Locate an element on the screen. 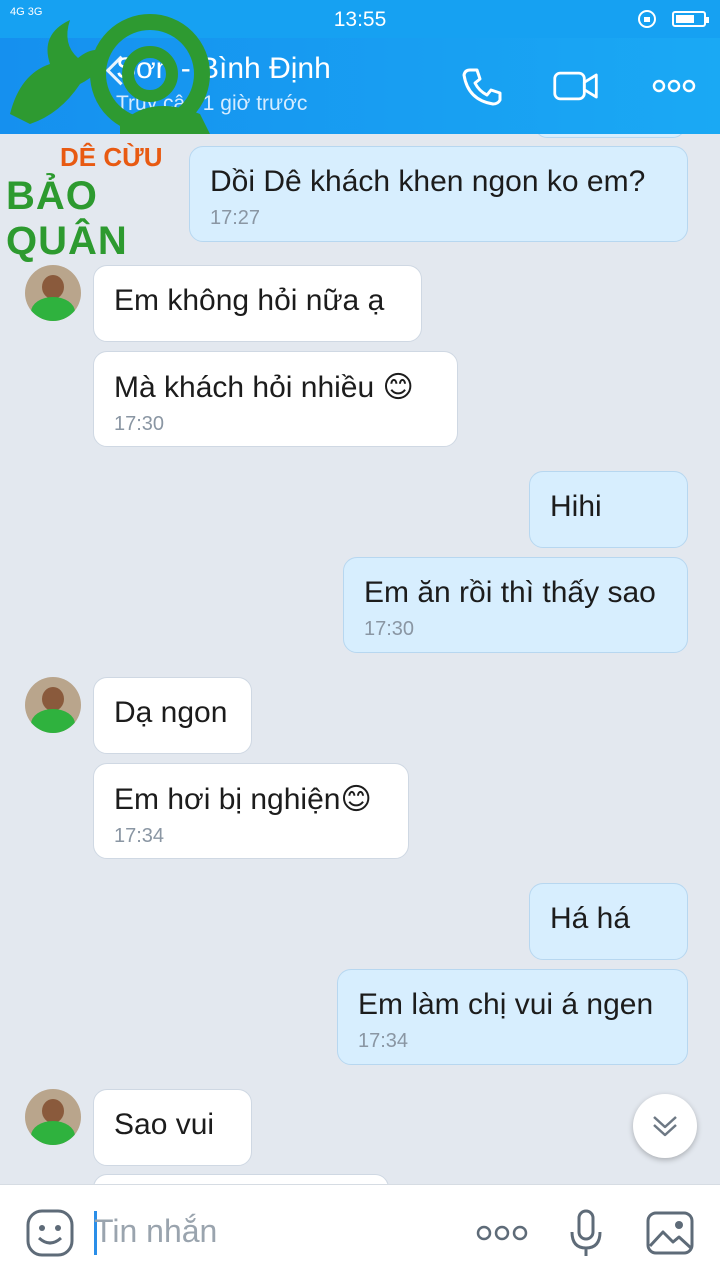 Image resolution: width=720 pixels, height=1281 pixels. message-time: 17:27 is located at coordinates (235, 218).